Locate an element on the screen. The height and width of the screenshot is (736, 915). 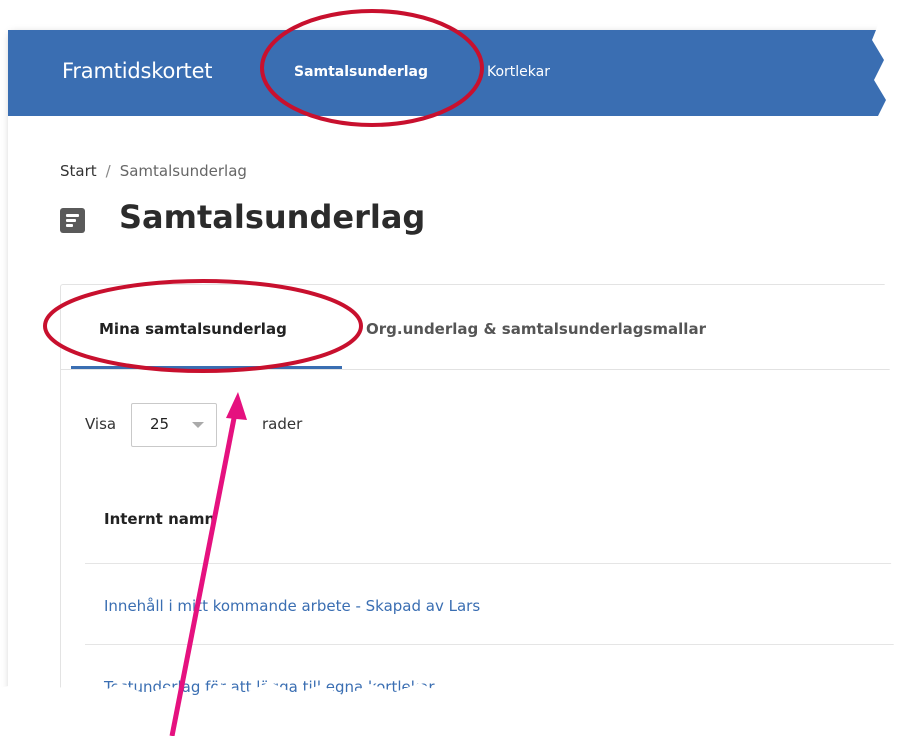
breadcrumb: Start / Samtalsunderlag is located at coordinates (153, 171).